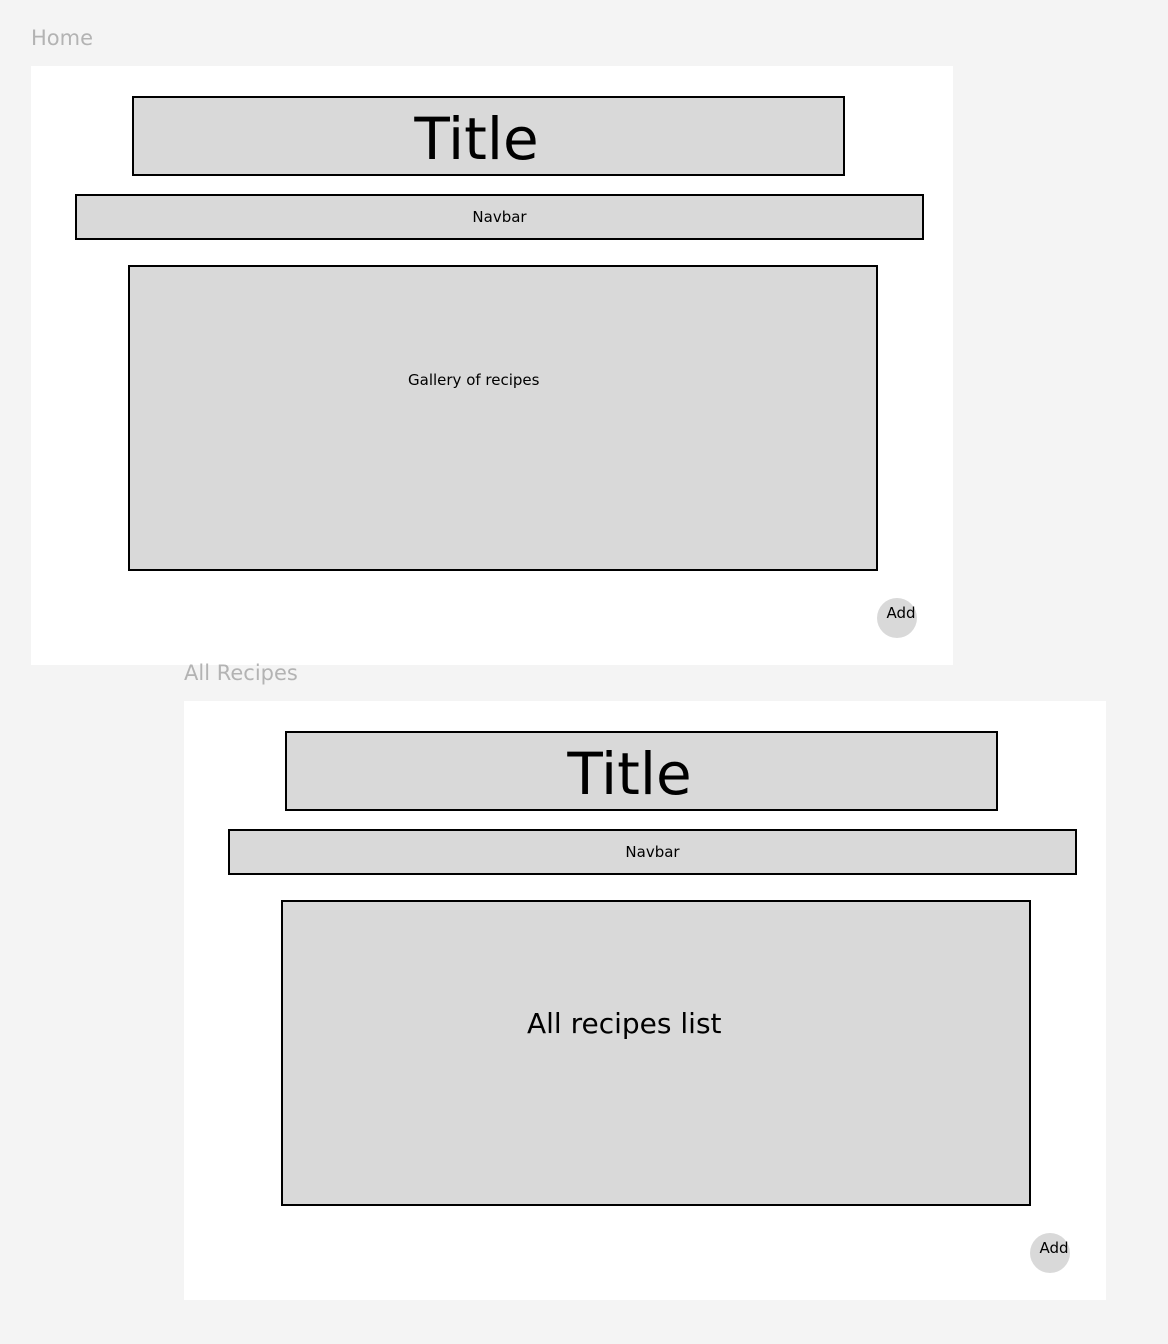 Image resolution: width=1168 pixels, height=1344 pixels. Describe the element at coordinates (624, 1023) in the screenshot. I see `recipes-list-text: All recipes list` at that location.